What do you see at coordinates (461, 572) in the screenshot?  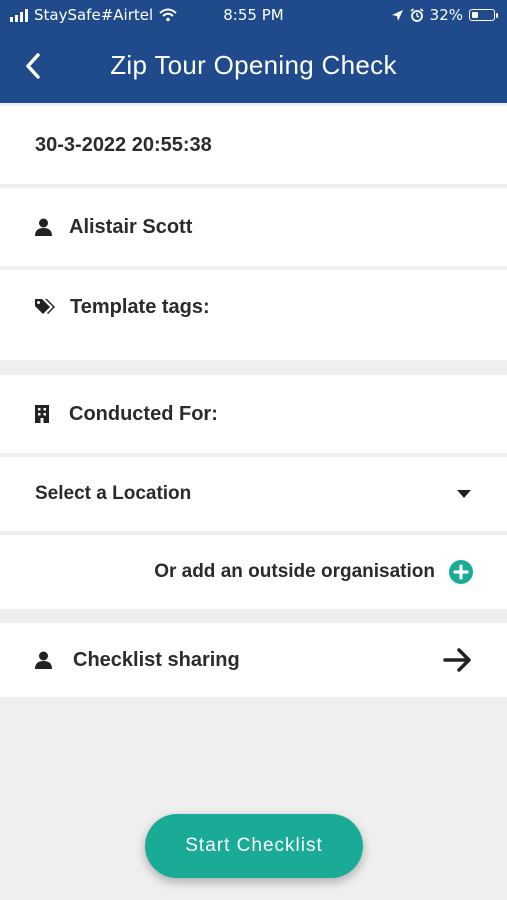 I see `plus-circle-icon` at bounding box center [461, 572].